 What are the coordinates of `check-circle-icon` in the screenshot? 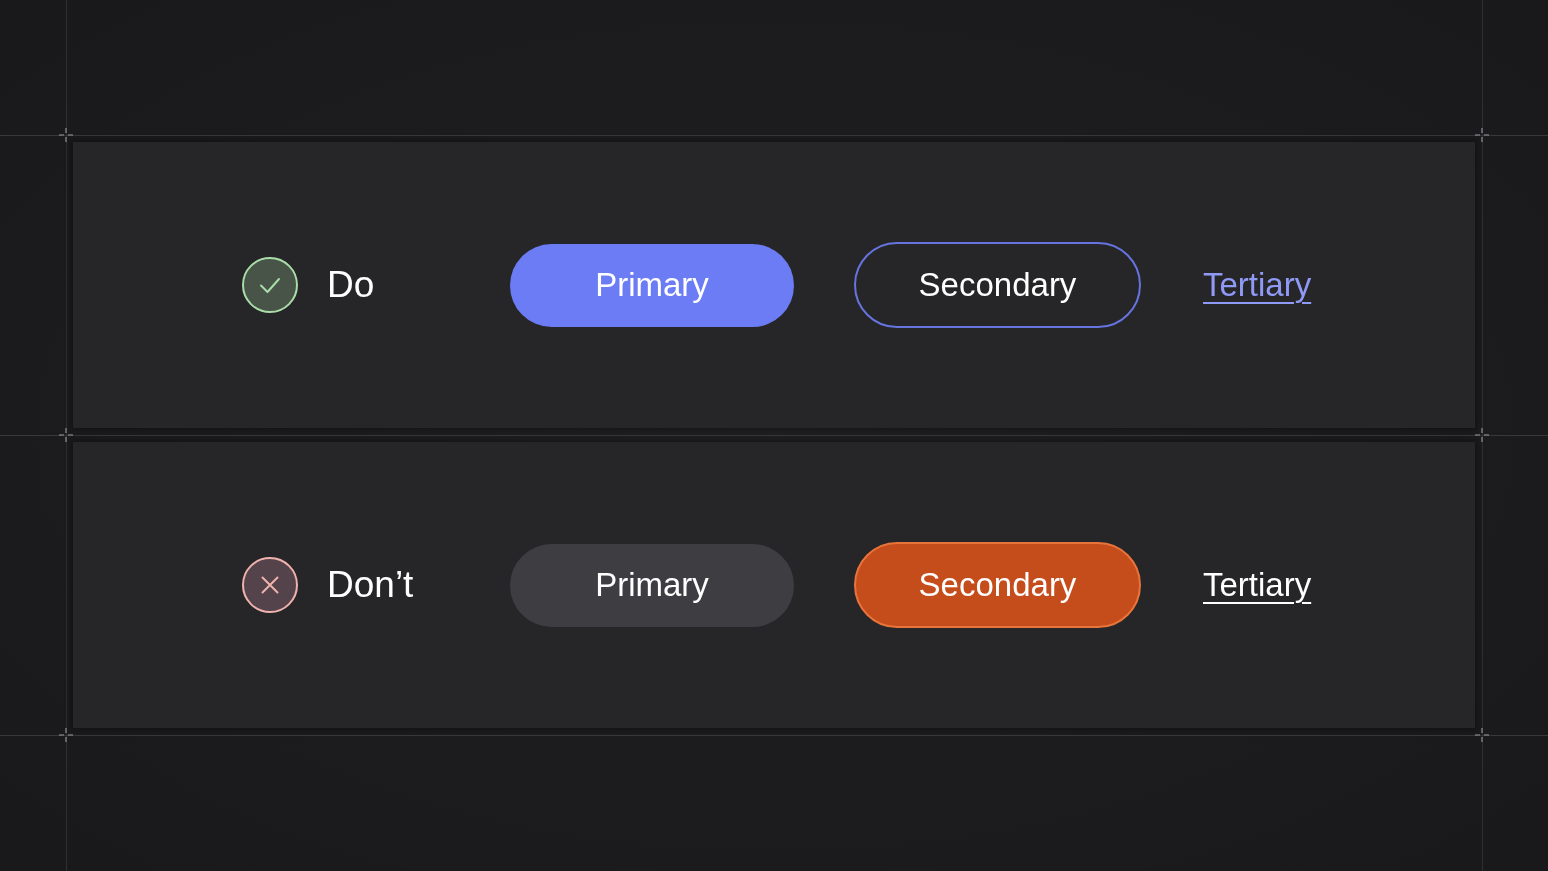 It's located at (270, 285).